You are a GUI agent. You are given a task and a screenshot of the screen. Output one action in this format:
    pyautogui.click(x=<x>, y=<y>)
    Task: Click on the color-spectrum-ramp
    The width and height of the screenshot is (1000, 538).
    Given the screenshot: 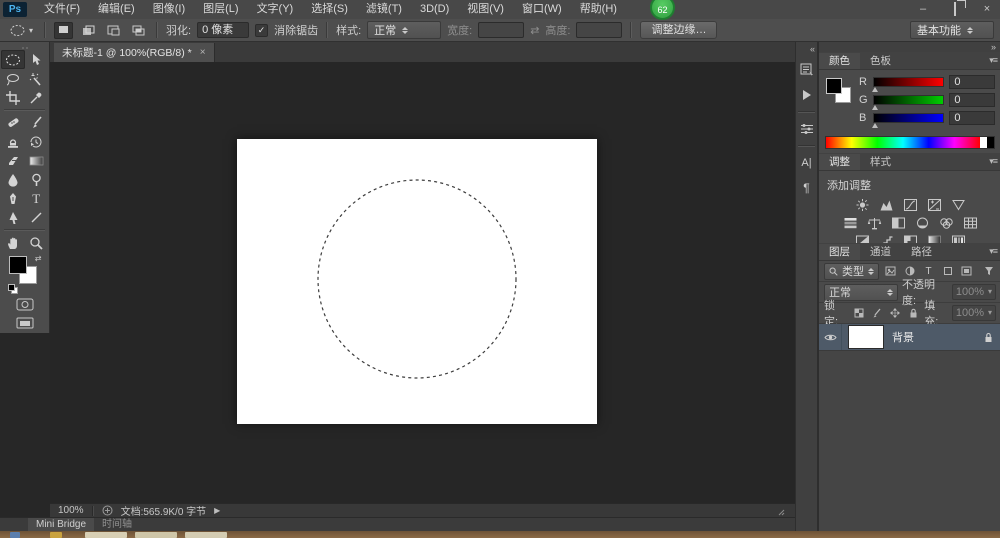 What is the action you would take?
    pyautogui.click(x=910, y=142)
    